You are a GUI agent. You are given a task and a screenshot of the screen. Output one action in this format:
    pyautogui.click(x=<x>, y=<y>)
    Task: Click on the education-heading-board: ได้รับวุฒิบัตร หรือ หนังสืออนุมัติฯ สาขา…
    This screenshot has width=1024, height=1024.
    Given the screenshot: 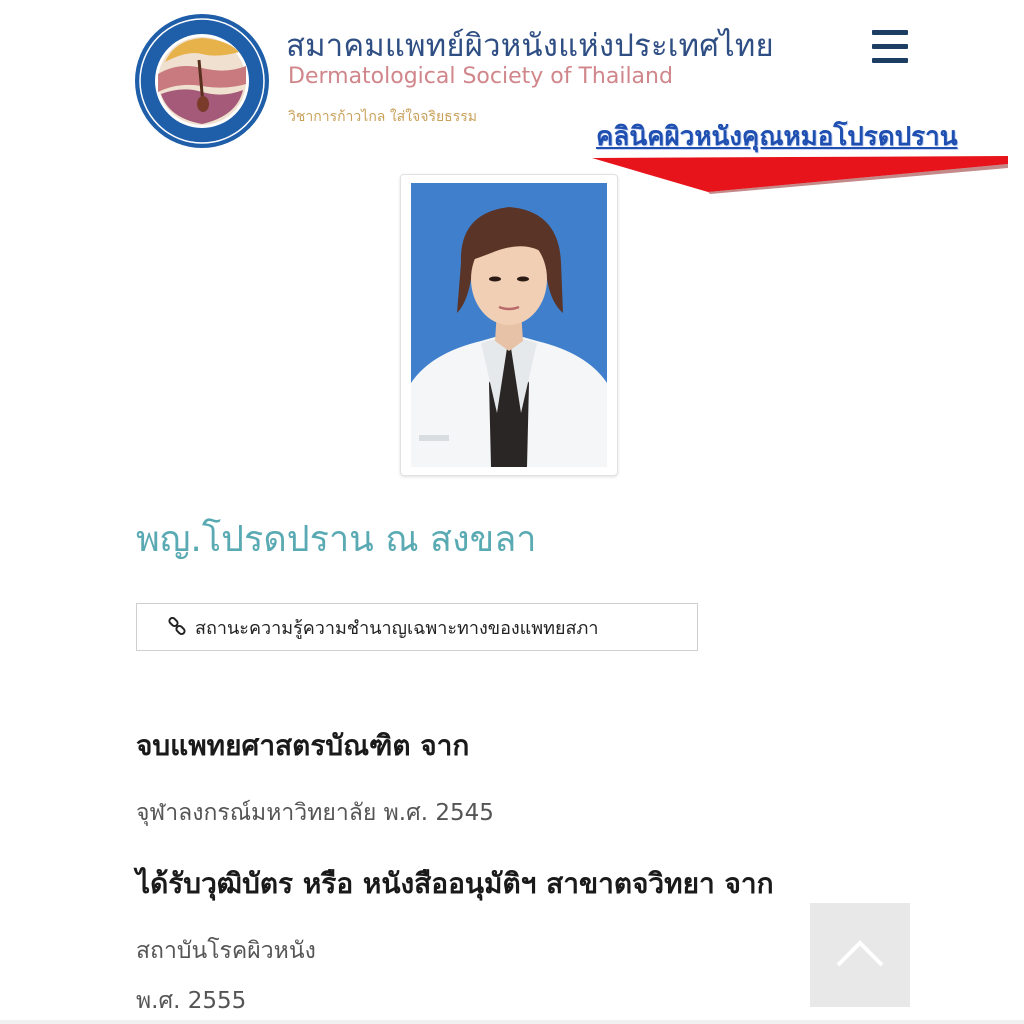 What is the action you would take?
    pyautogui.click(x=455, y=883)
    